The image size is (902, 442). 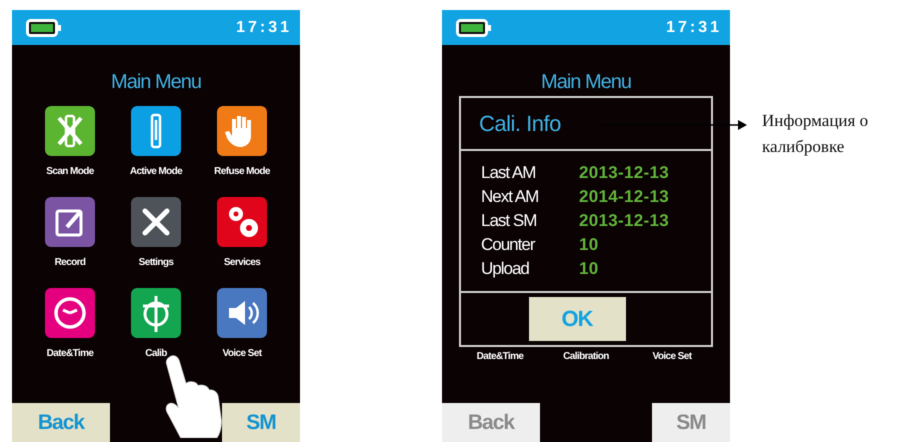 I want to click on menu-label: Record, so click(x=70, y=262).